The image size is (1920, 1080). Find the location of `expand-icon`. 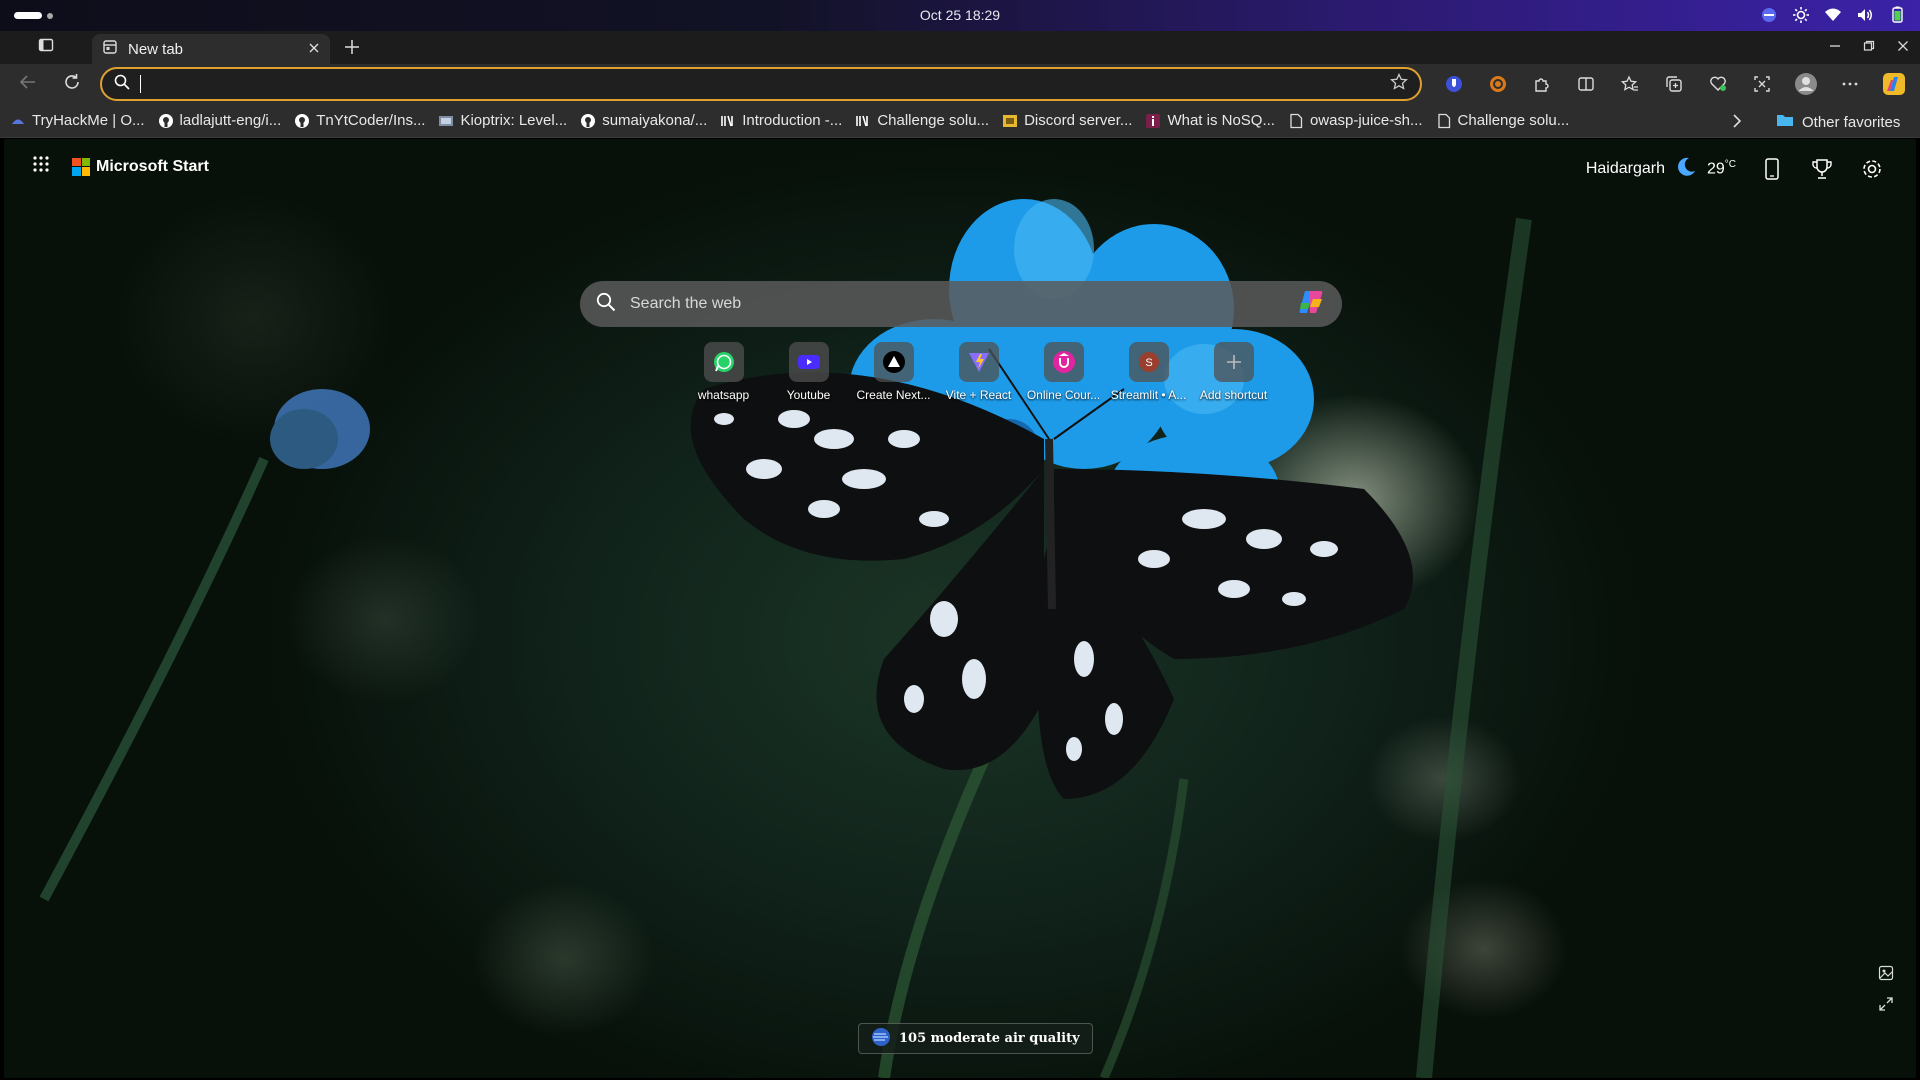

expand-icon is located at coordinates (1886, 1004).